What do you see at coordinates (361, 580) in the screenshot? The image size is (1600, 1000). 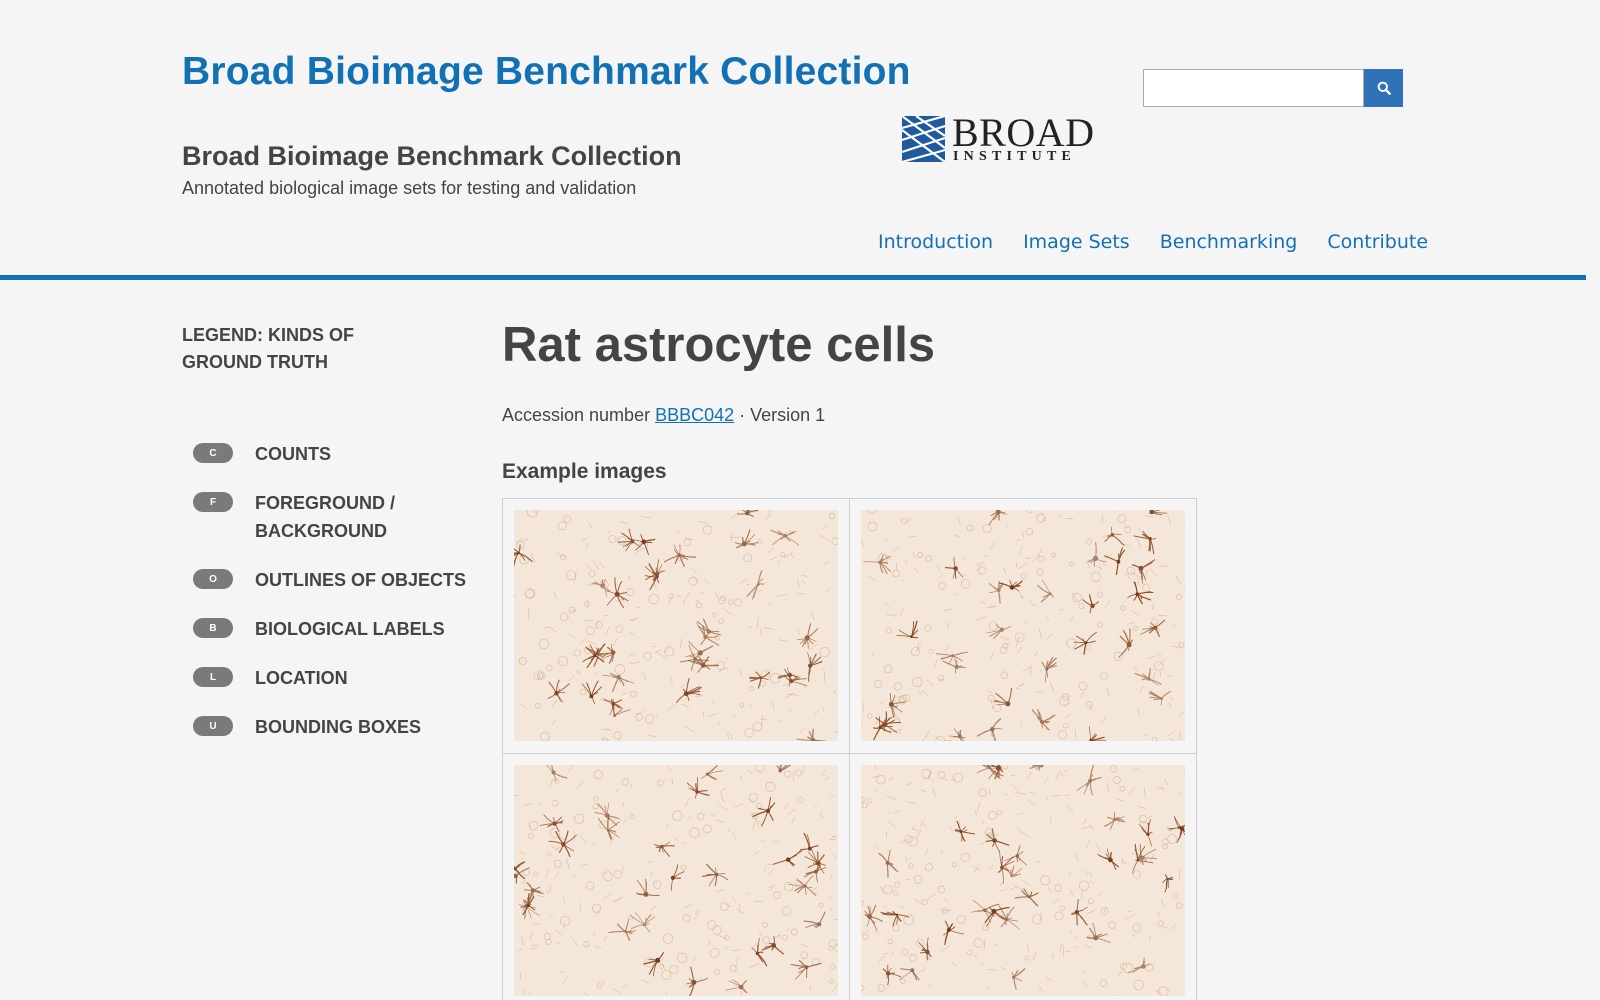 I see `legend-label: OUTLINES OF OBJECTS` at bounding box center [361, 580].